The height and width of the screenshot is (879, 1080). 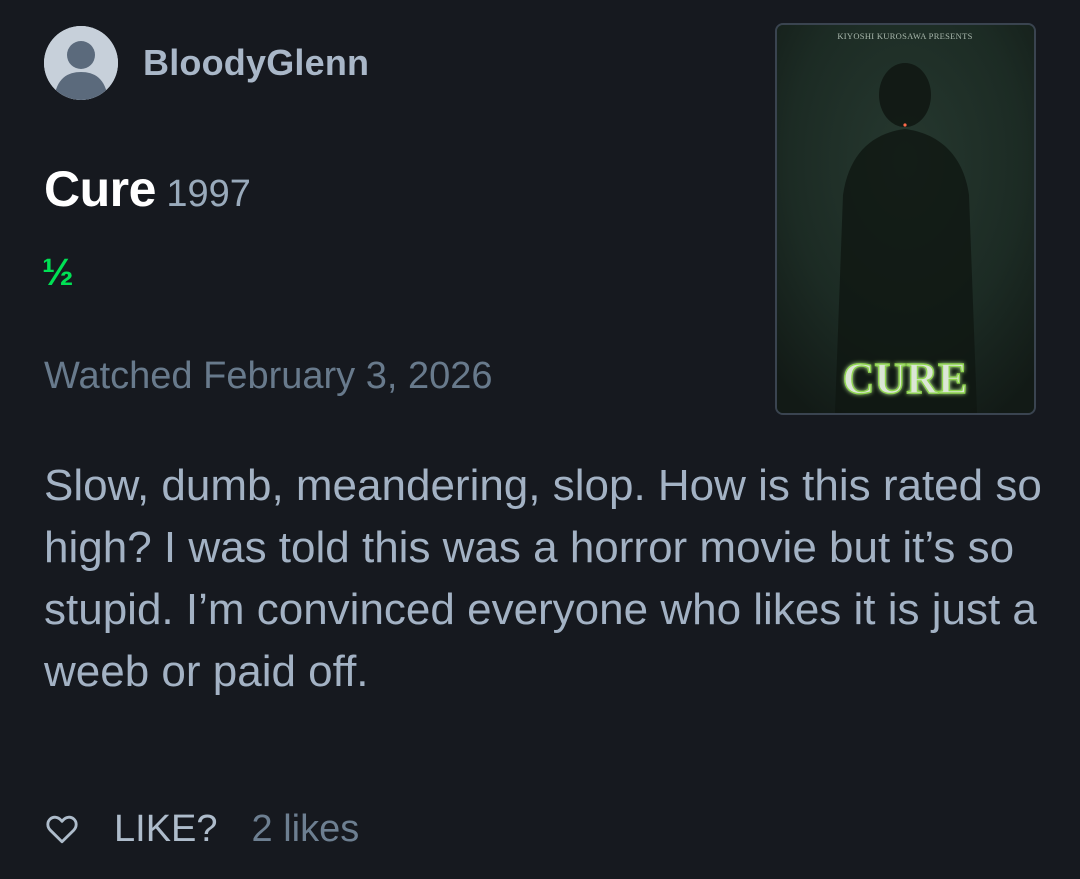 I want to click on film-poster: KIYOSHI KUROSAWA PRESENTS CURE, so click(x=905, y=219).